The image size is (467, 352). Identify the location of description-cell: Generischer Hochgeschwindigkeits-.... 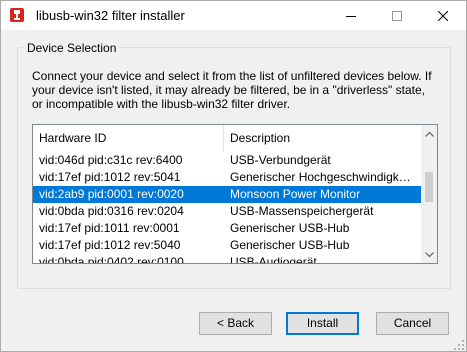
(322, 177).